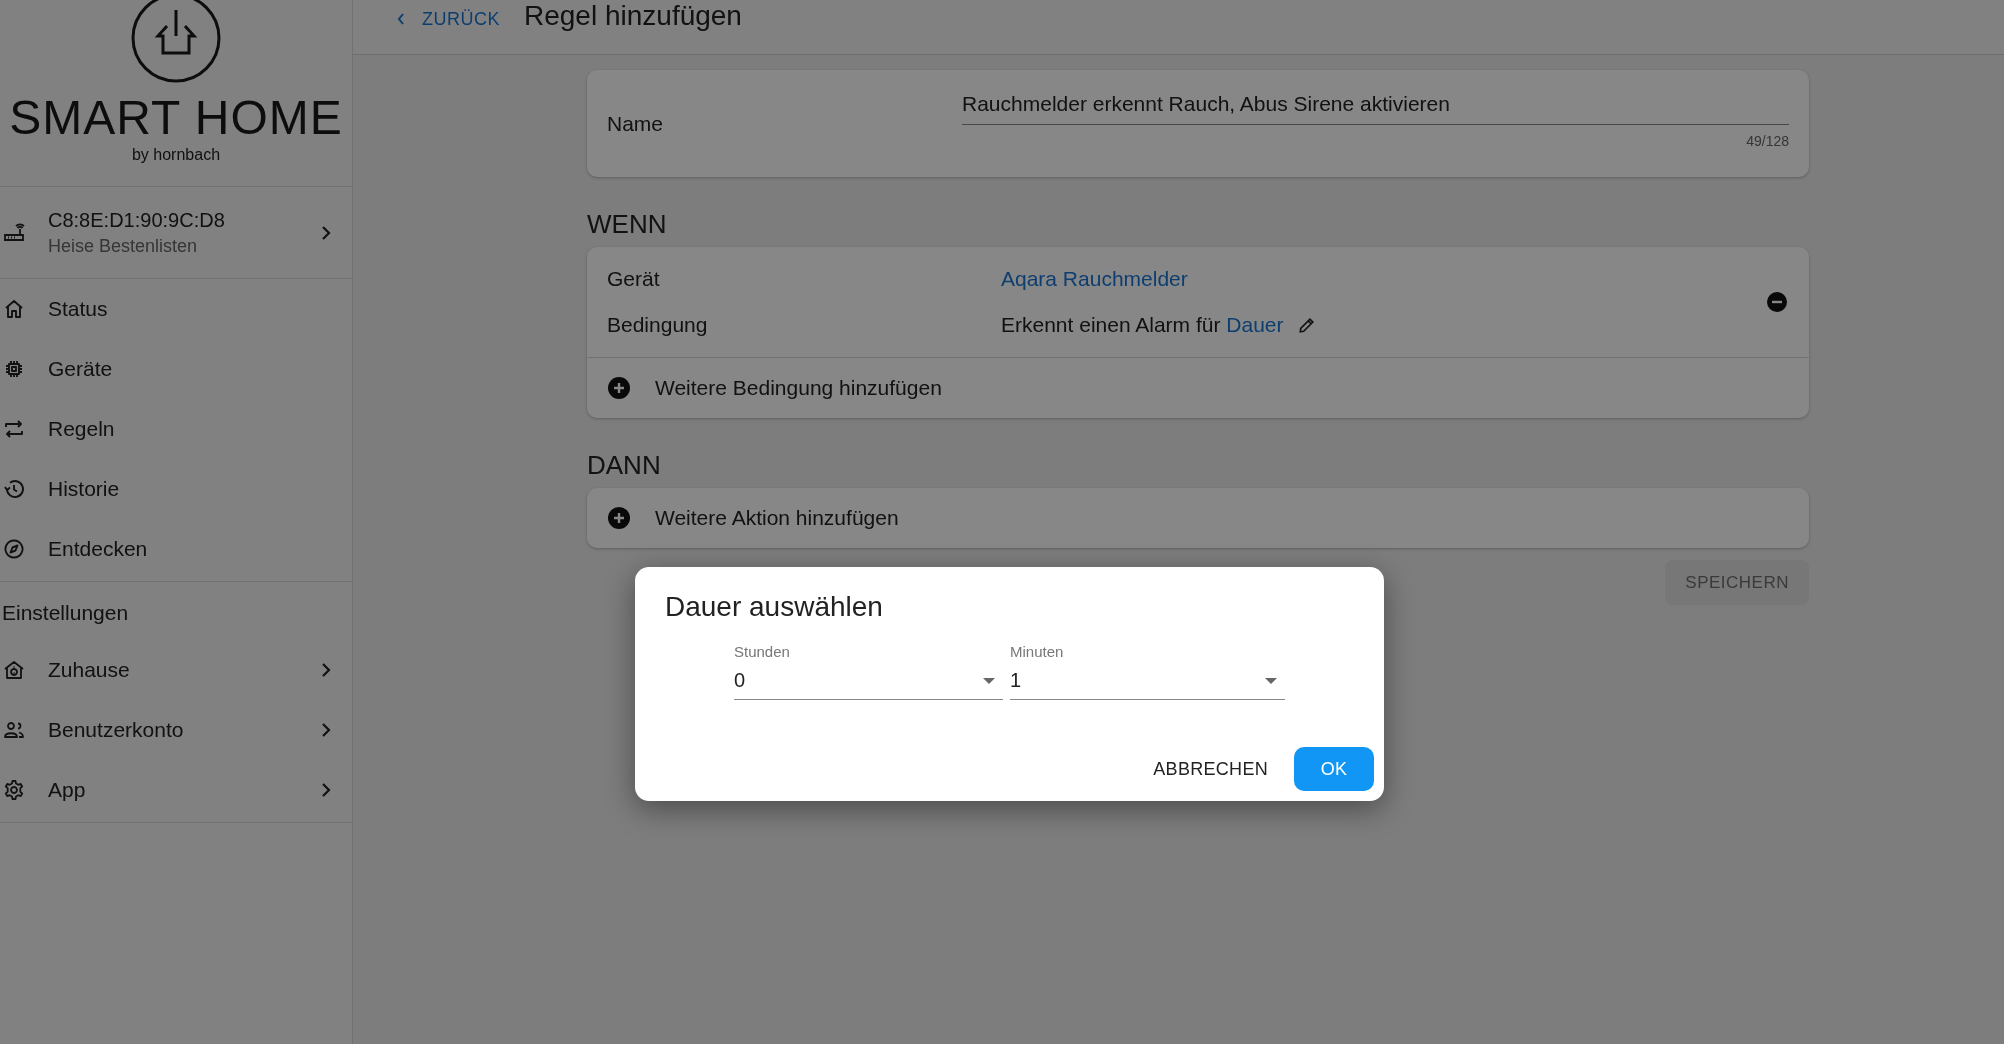  Describe the element at coordinates (176, 155) in the screenshot. I see `logo-subtitle: by hornbach` at that location.